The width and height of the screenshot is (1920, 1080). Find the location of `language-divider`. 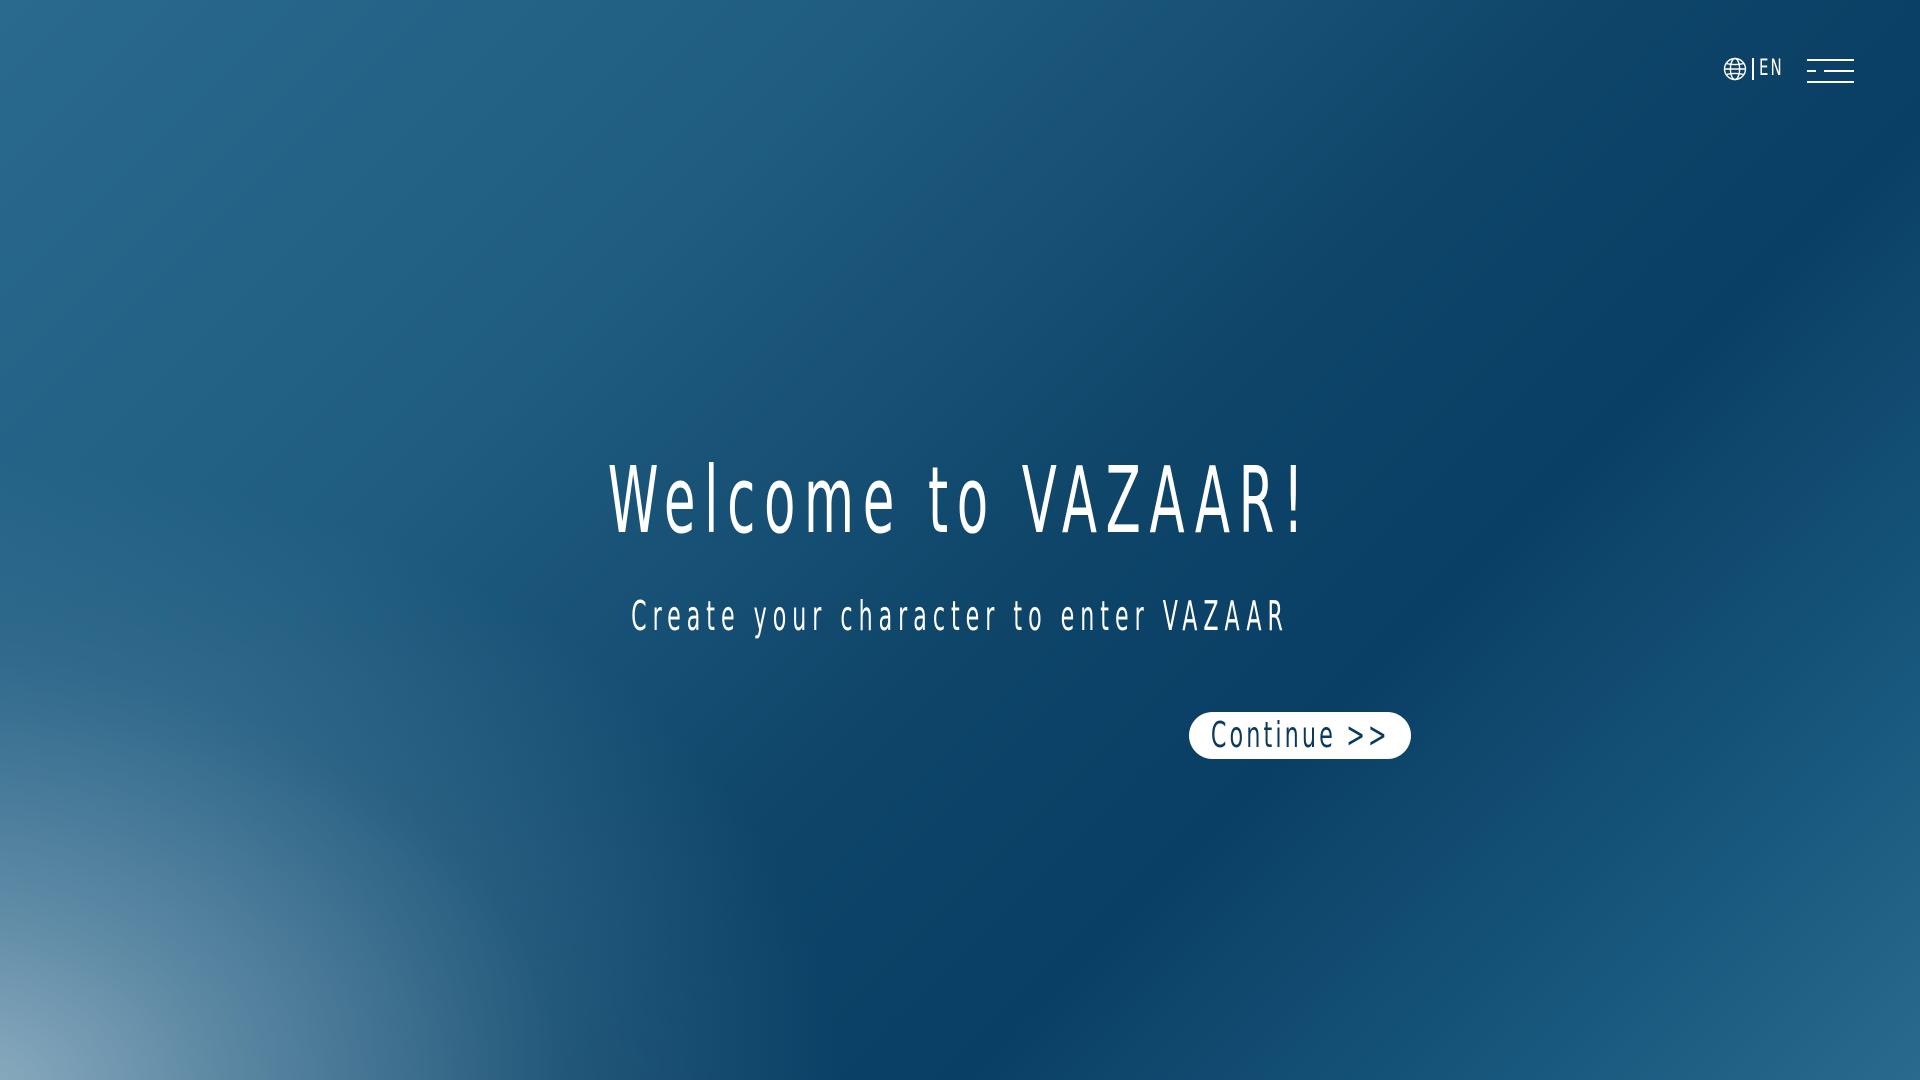

language-divider is located at coordinates (1753, 69).